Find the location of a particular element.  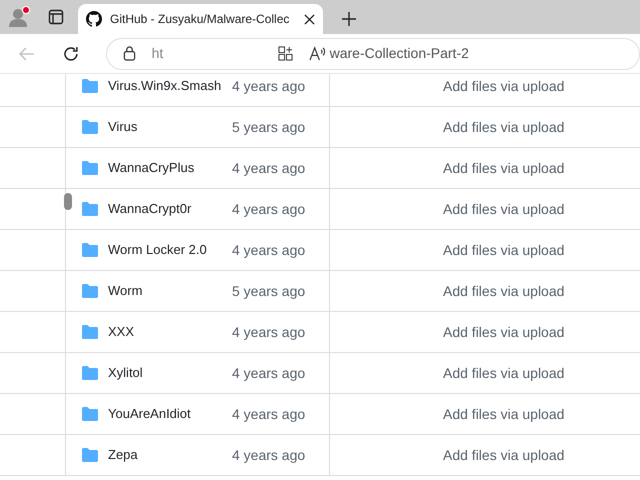

folder-link: XXX is located at coordinates (170, 332).